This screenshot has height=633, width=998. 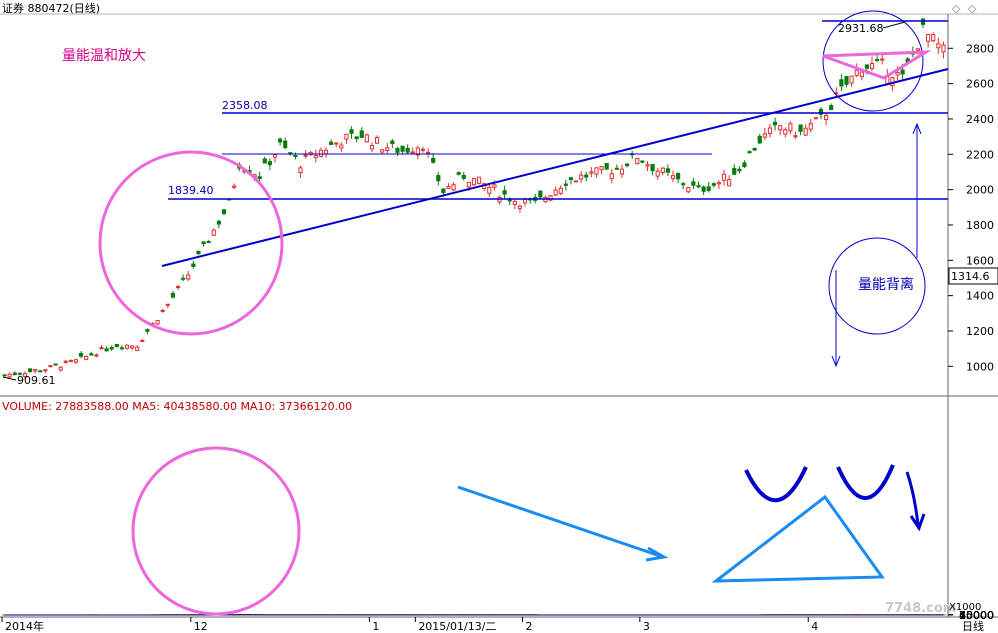 I want to click on date-label: 2014年, so click(x=24, y=626).